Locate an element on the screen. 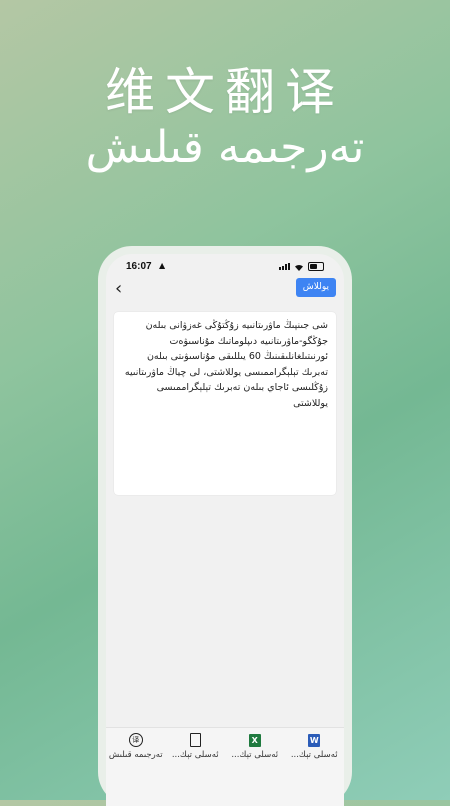 The image size is (450, 806). status-bar: 16:07 ▲ is located at coordinates (225, 265).